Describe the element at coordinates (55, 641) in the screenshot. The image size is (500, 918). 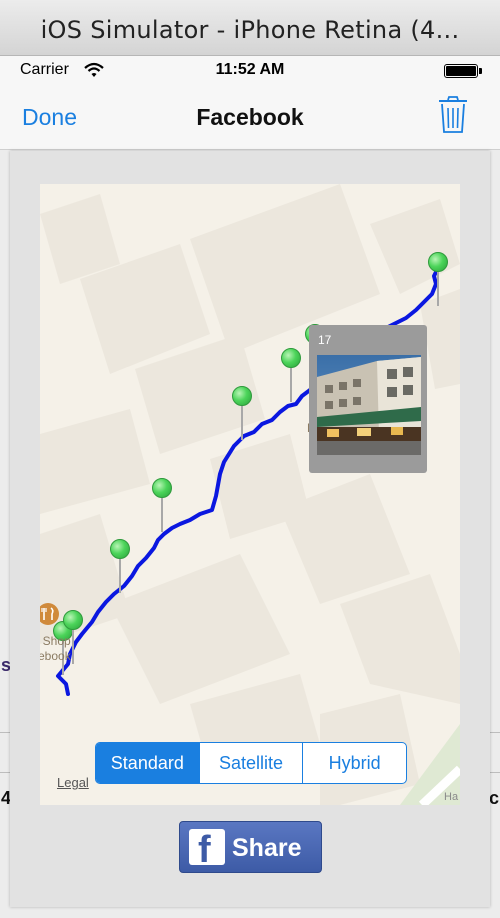
I see `poi-label: t Shop` at that location.